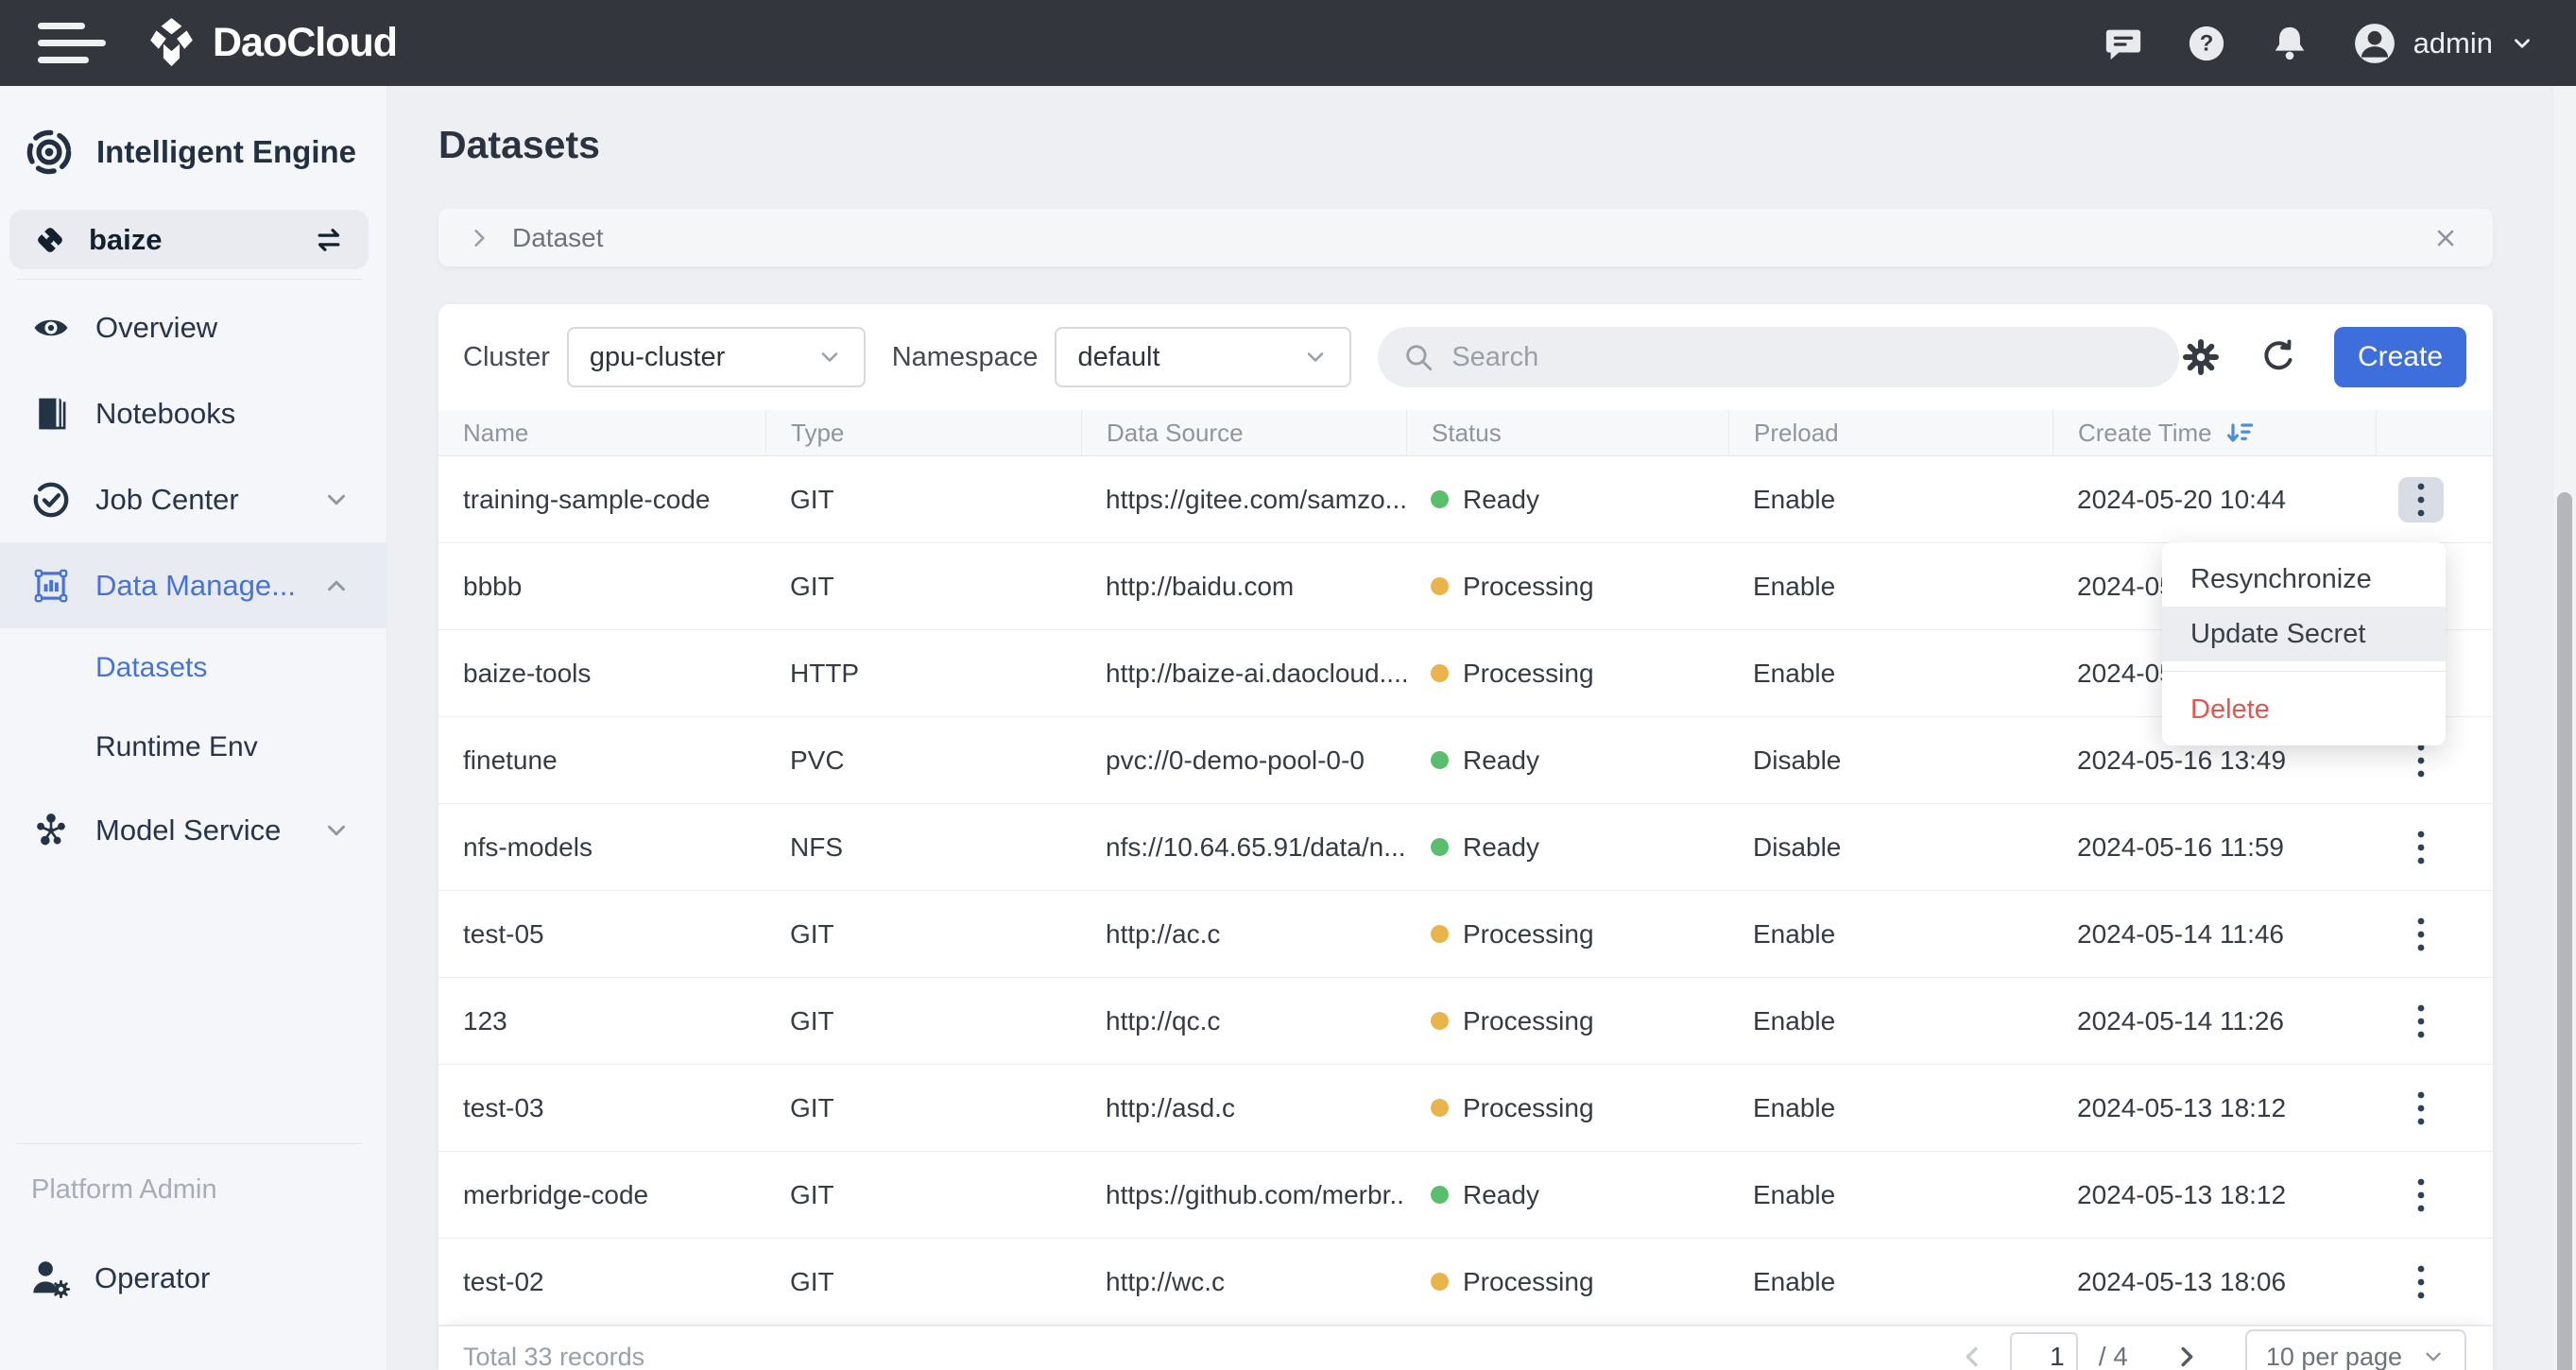  I want to click on sidebar-item-label: Operator, so click(152, 1277).